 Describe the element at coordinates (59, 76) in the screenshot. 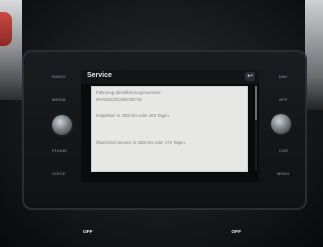

I see `radio-button: RADIO` at that location.